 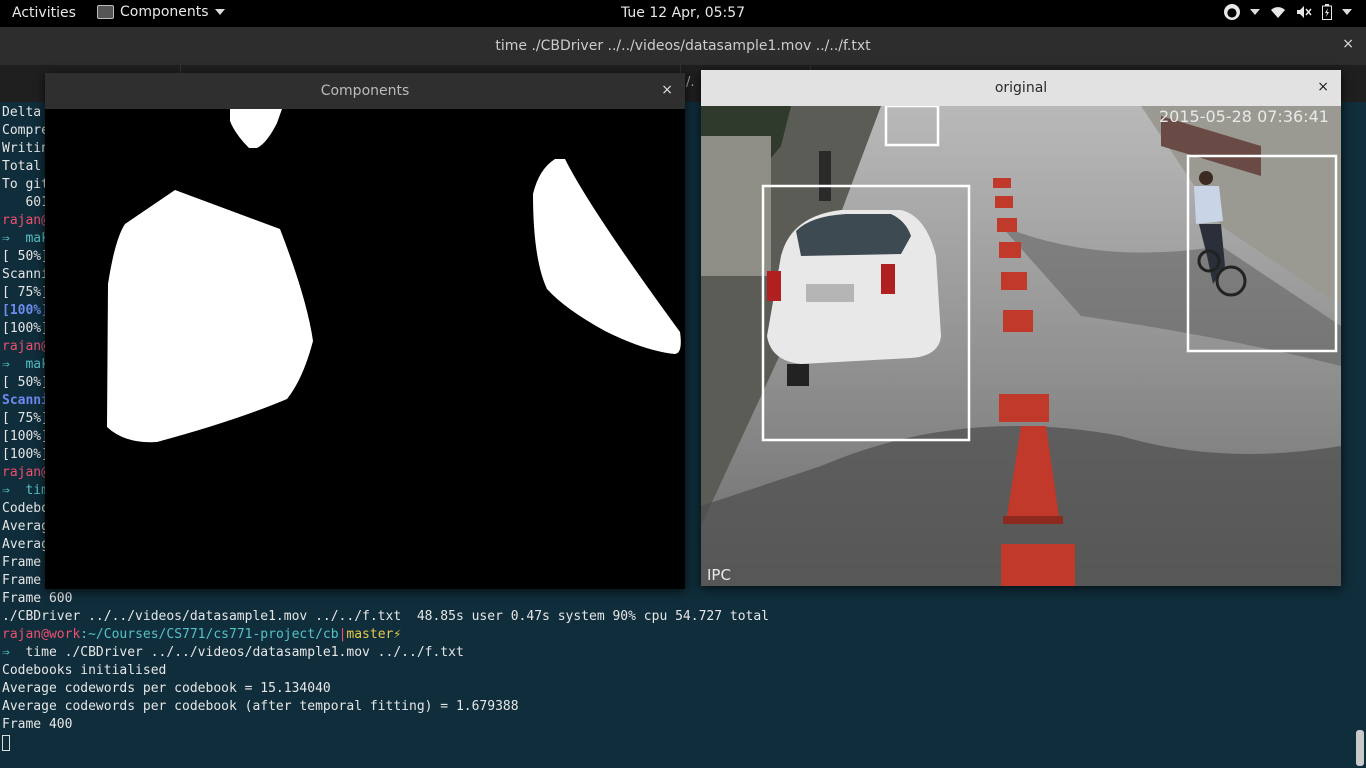 I want to click on terminal-line: Delta, so click(x=22, y=112).